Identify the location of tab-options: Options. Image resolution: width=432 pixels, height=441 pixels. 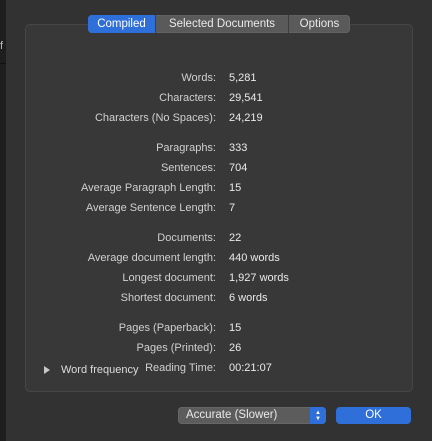
(319, 24).